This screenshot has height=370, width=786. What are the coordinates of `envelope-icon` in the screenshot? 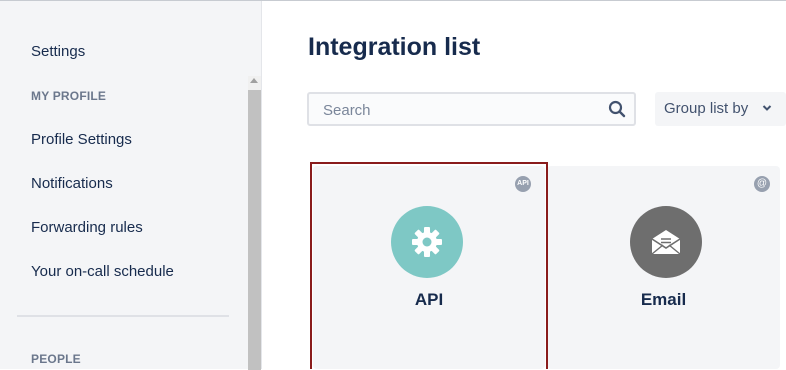 It's located at (666, 242).